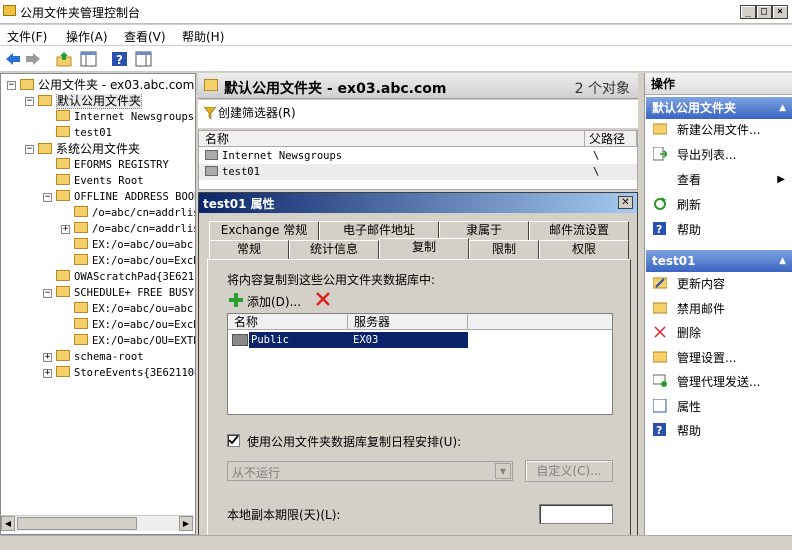  What do you see at coordinates (143, 59) in the screenshot?
I see `show-hide-action-pane-icon` at bounding box center [143, 59].